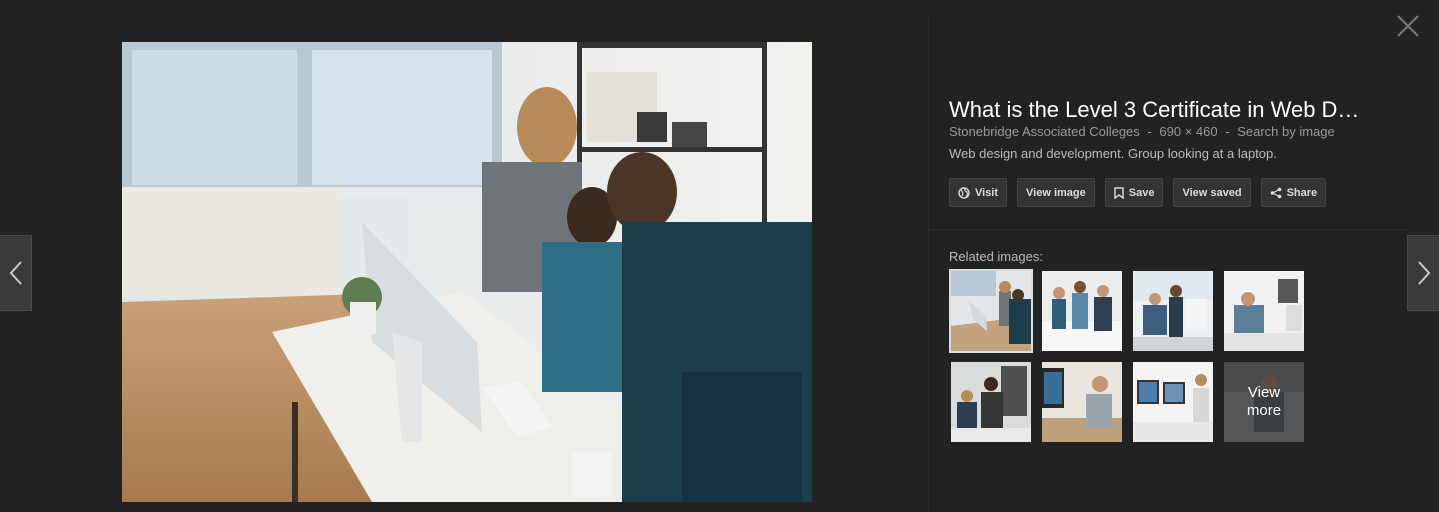  What do you see at coordinates (1129, 357) in the screenshot?
I see `related-images-grid: View more` at bounding box center [1129, 357].